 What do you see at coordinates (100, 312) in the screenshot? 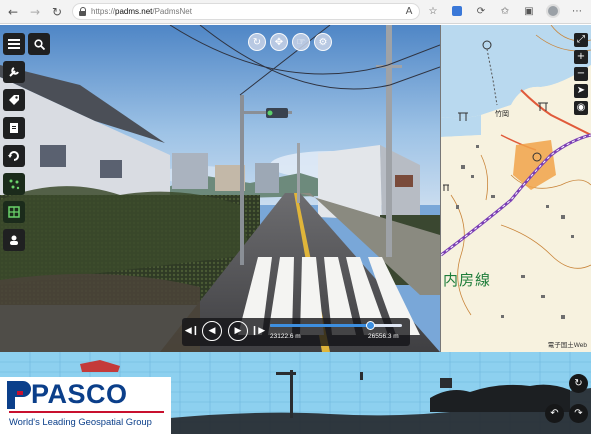
I see `ground-near` at bounding box center [100, 312].